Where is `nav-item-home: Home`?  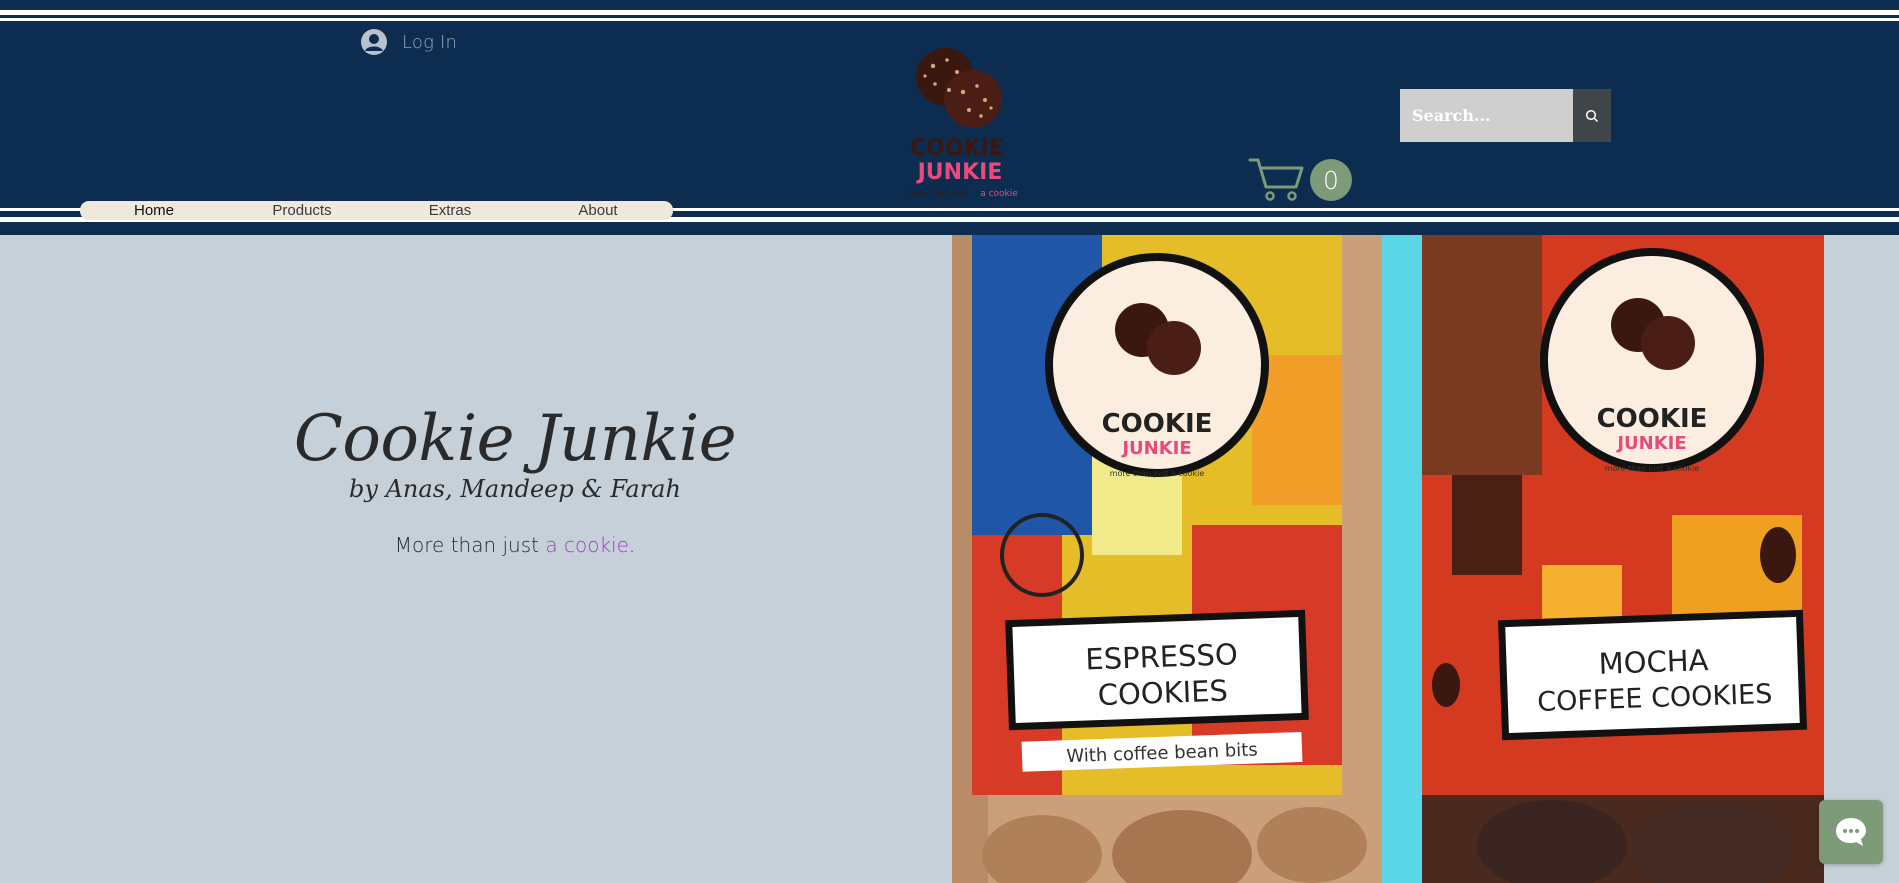 nav-item-home: Home is located at coordinates (154, 210).